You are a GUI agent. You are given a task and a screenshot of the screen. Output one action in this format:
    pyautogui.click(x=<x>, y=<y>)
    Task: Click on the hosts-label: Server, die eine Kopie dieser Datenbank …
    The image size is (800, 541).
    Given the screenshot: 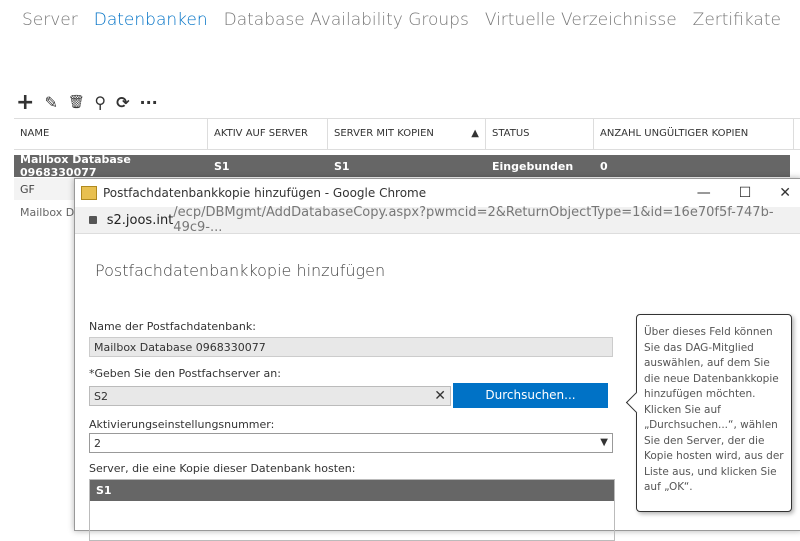 What is the action you would take?
    pyautogui.click(x=222, y=468)
    